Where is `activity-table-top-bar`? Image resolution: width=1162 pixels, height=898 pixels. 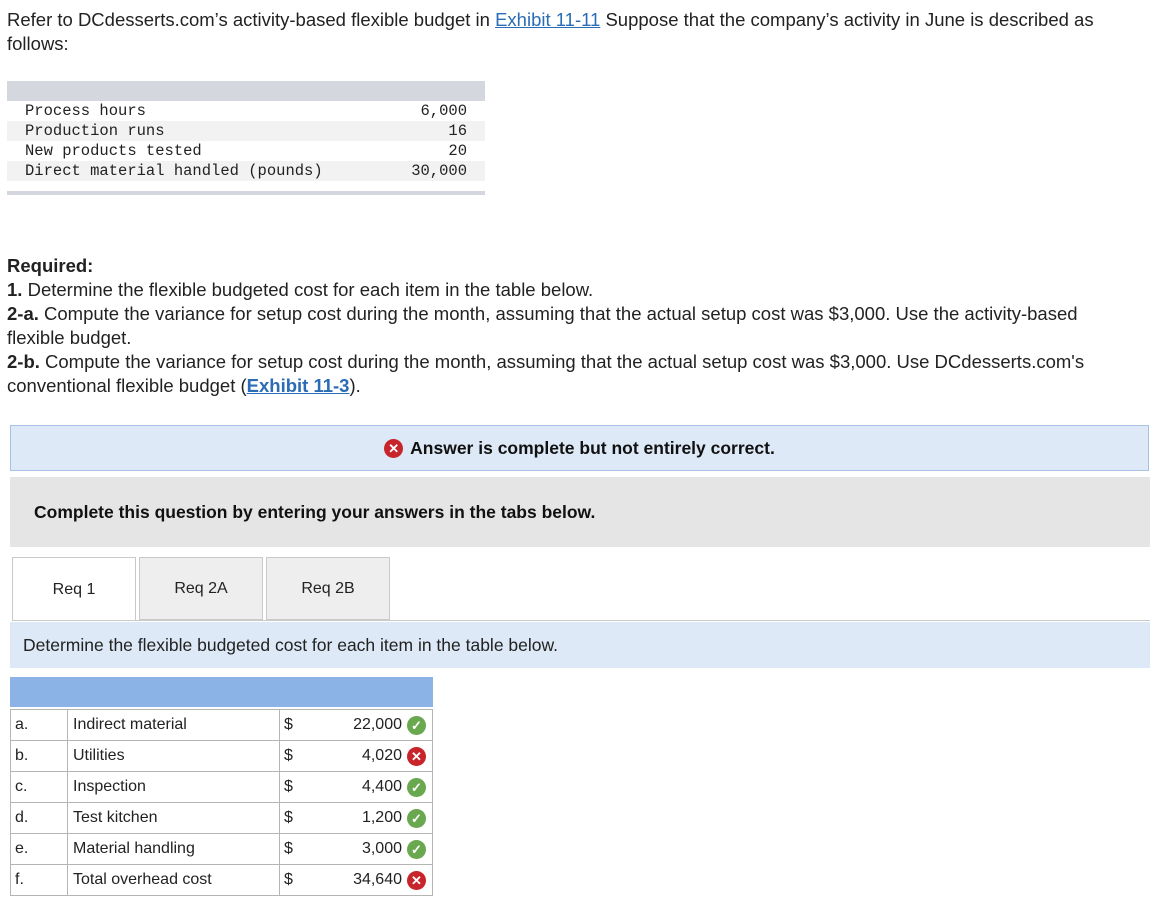
activity-table-top-bar is located at coordinates (246, 91).